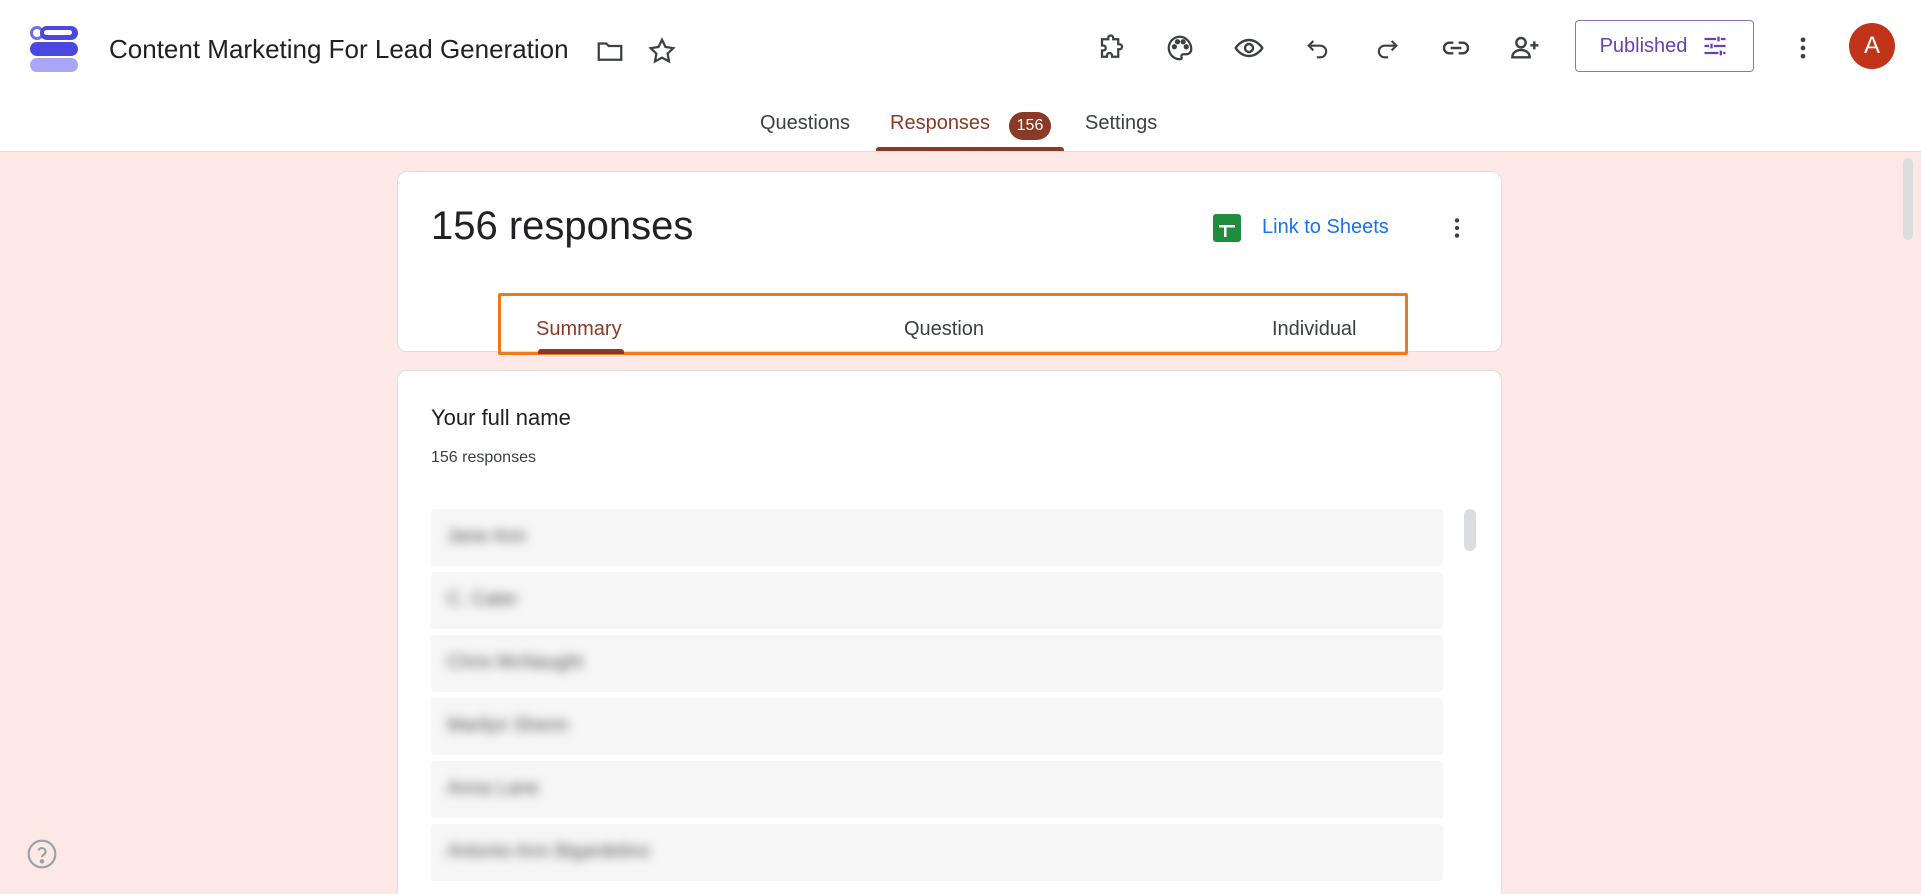 This screenshot has width=1921, height=894. I want to click on undo-icon, so click(1318, 48).